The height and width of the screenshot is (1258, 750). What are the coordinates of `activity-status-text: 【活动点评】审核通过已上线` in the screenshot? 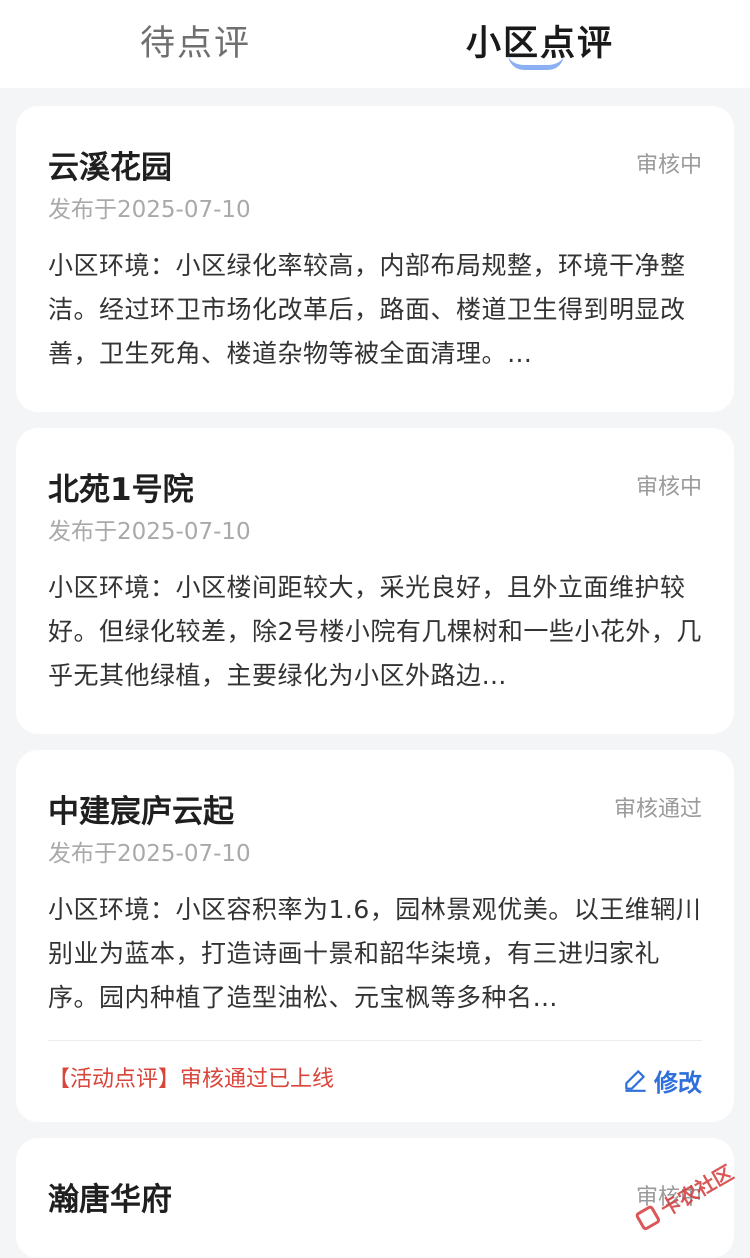 It's located at (191, 1080).